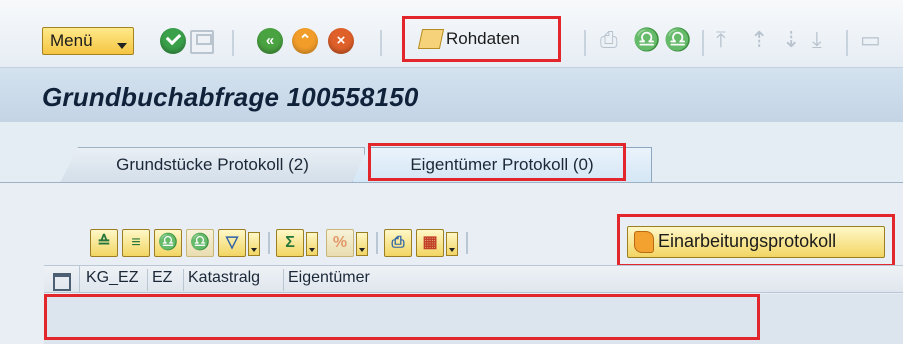 The image size is (903, 344). What do you see at coordinates (362, 244) in the screenshot?
I see `subtotal-dropdown` at bounding box center [362, 244].